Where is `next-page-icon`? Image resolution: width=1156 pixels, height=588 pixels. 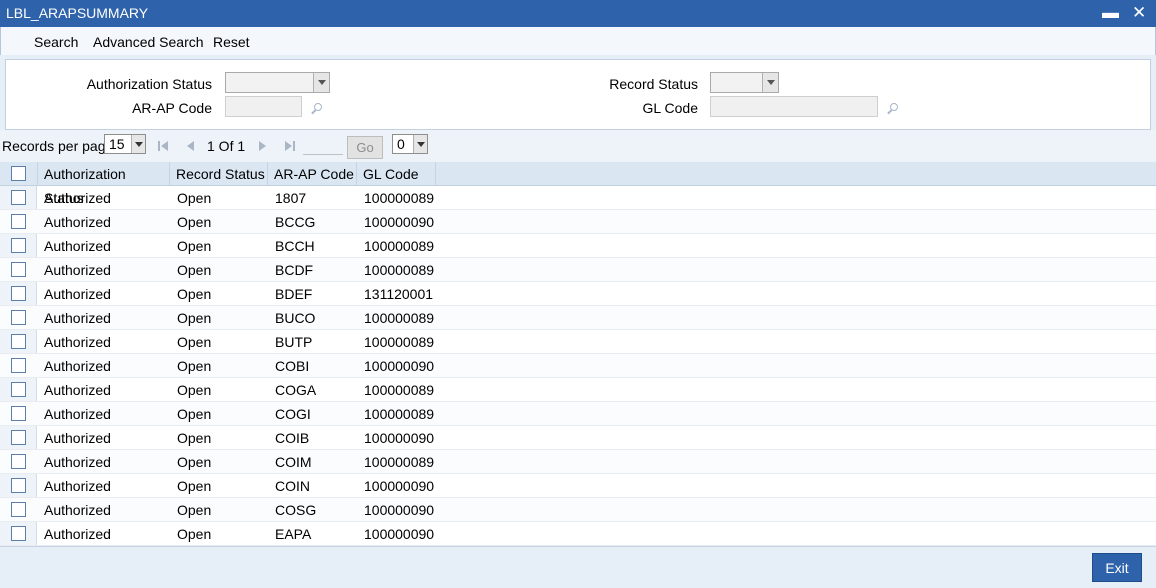 next-page-icon is located at coordinates (262, 146).